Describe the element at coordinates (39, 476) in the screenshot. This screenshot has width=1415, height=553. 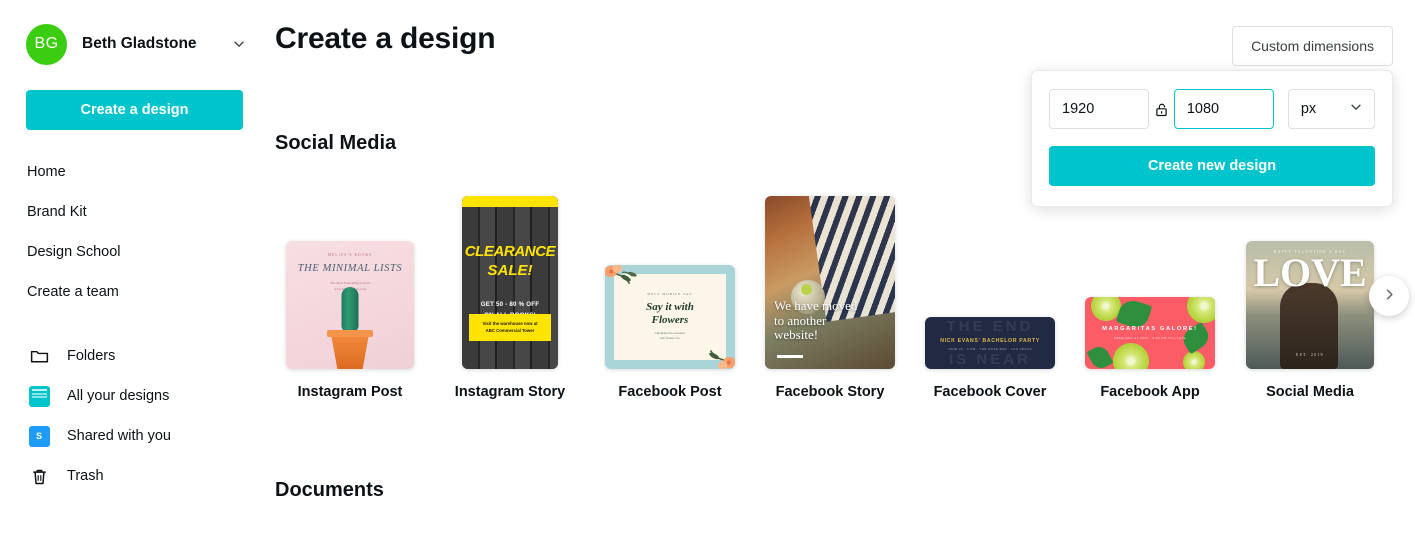
I see `trash-icon` at that location.